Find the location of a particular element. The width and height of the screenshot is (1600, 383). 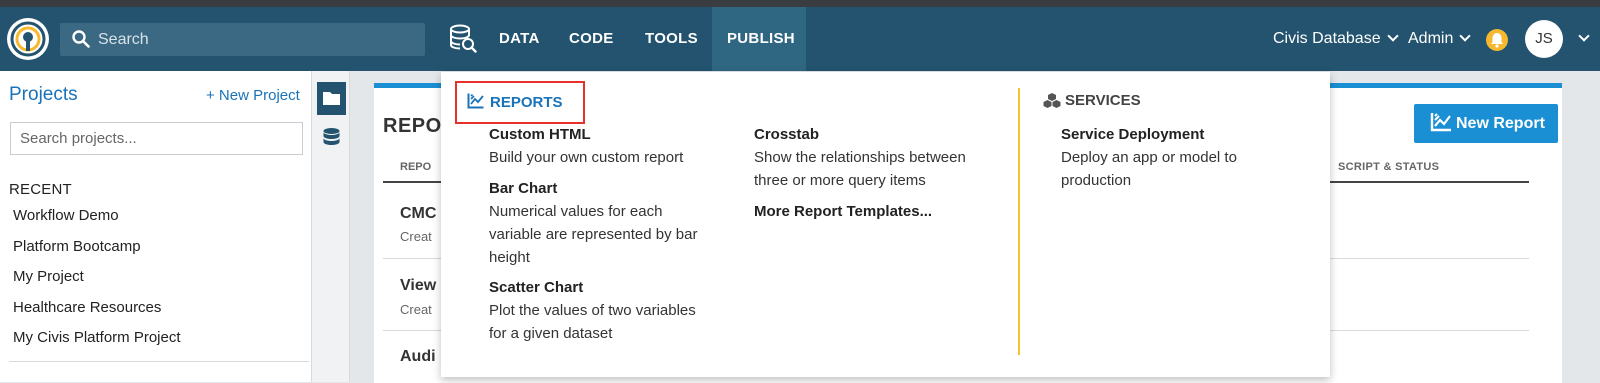

recent-item-my-project: My Project is located at coordinates (48, 276).